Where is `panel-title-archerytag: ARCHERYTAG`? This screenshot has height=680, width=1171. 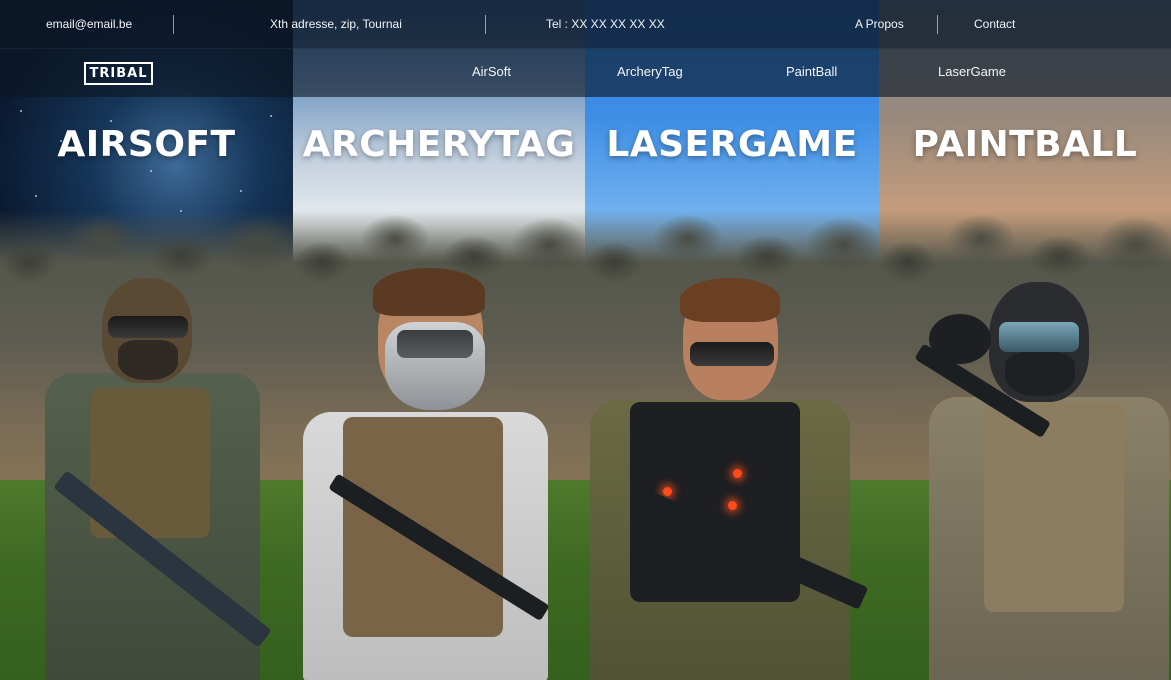 panel-title-archerytag: ARCHERYTAG is located at coordinates (439, 144).